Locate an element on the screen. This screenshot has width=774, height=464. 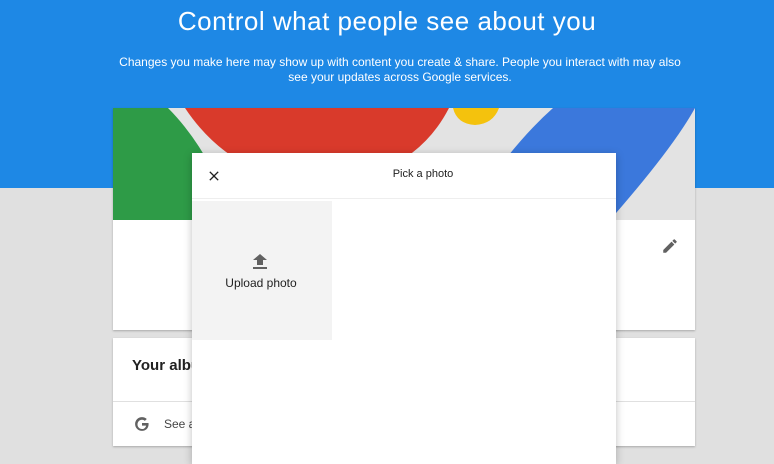
dialog-header: Pick a photo is located at coordinates (404, 176).